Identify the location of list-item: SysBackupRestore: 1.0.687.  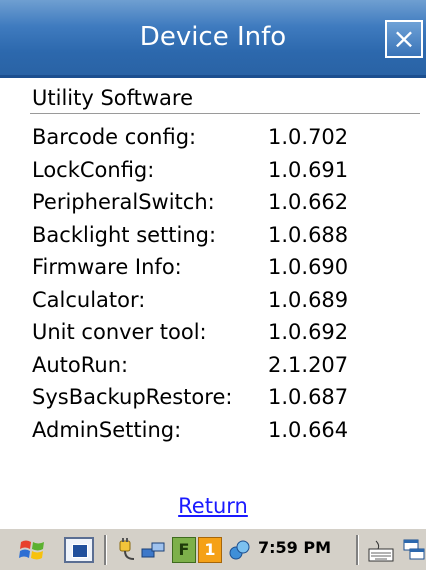
(222, 401).